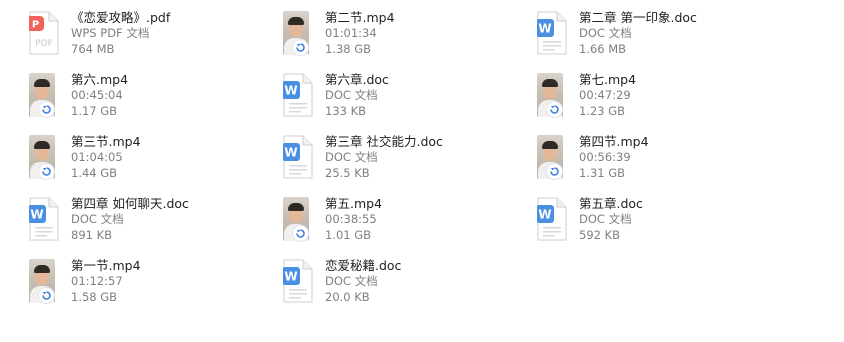  What do you see at coordinates (399, 97) in the screenshot?
I see `file-item: W 第六章.doc DOC 文档 133 KB` at bounding box center [399, 97].